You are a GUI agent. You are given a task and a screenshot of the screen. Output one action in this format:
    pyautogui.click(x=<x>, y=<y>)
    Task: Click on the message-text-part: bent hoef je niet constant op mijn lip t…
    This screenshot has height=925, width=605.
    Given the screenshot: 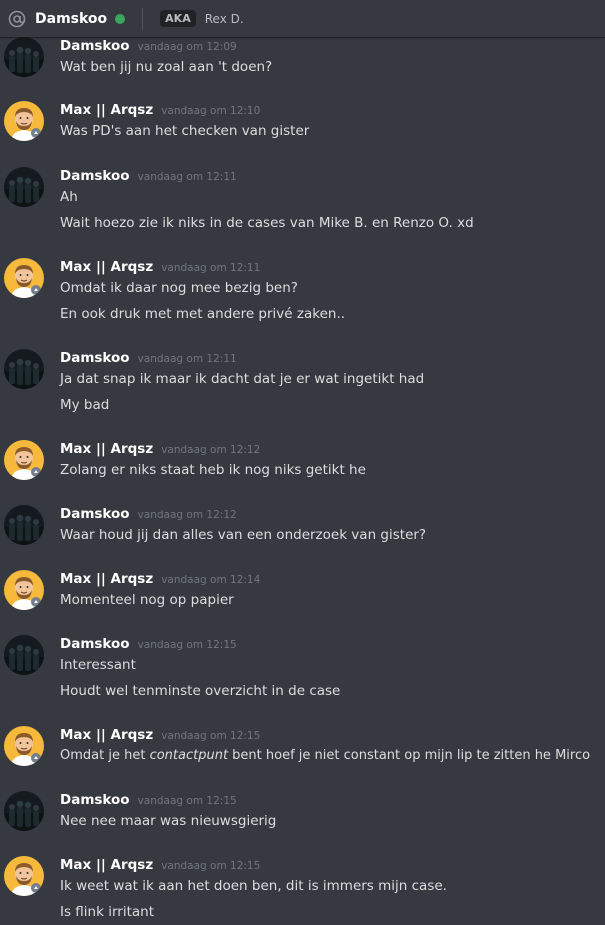 What is the action you would take?
    pyautogui.click(x=409, y=755)
    